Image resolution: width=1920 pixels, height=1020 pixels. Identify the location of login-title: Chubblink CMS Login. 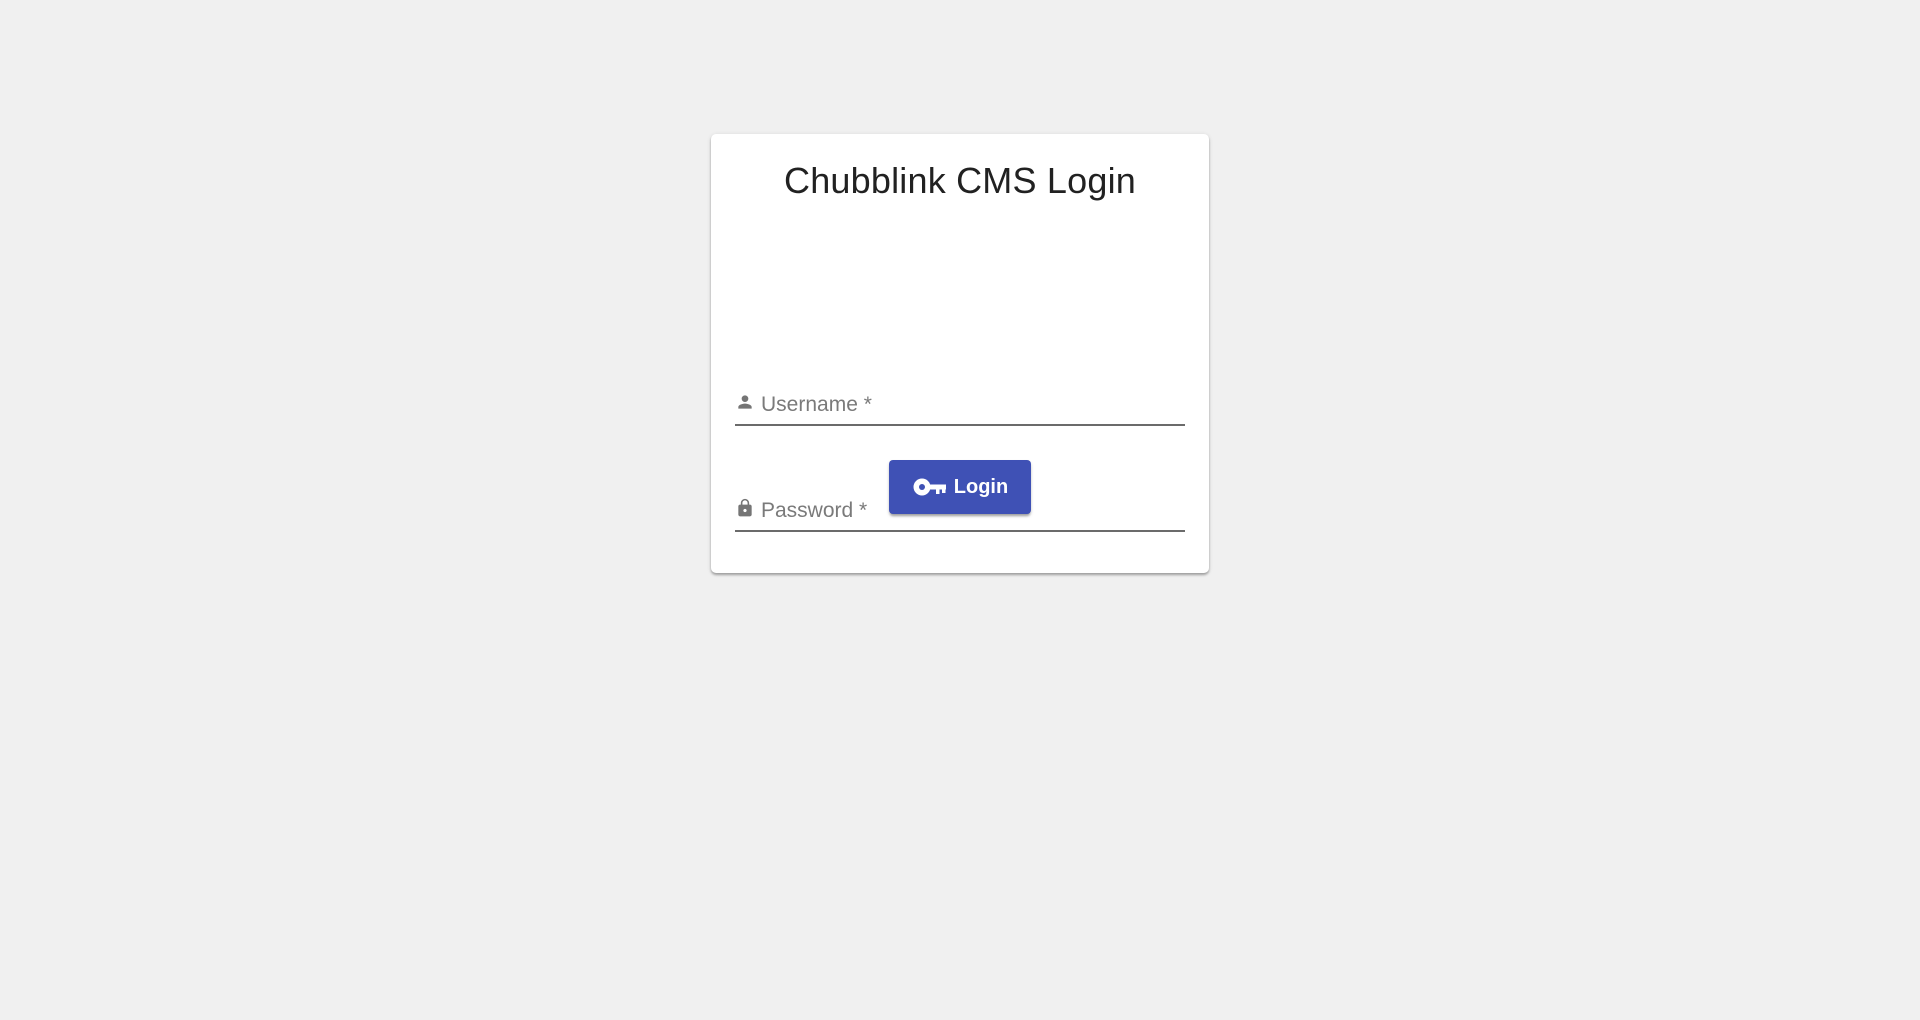
(960, 180).